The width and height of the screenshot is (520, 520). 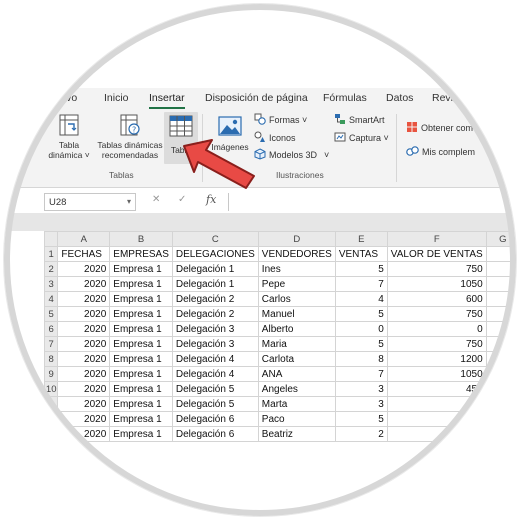 I want to click on insert-function-icon: fx, so click(x=211, y=199).